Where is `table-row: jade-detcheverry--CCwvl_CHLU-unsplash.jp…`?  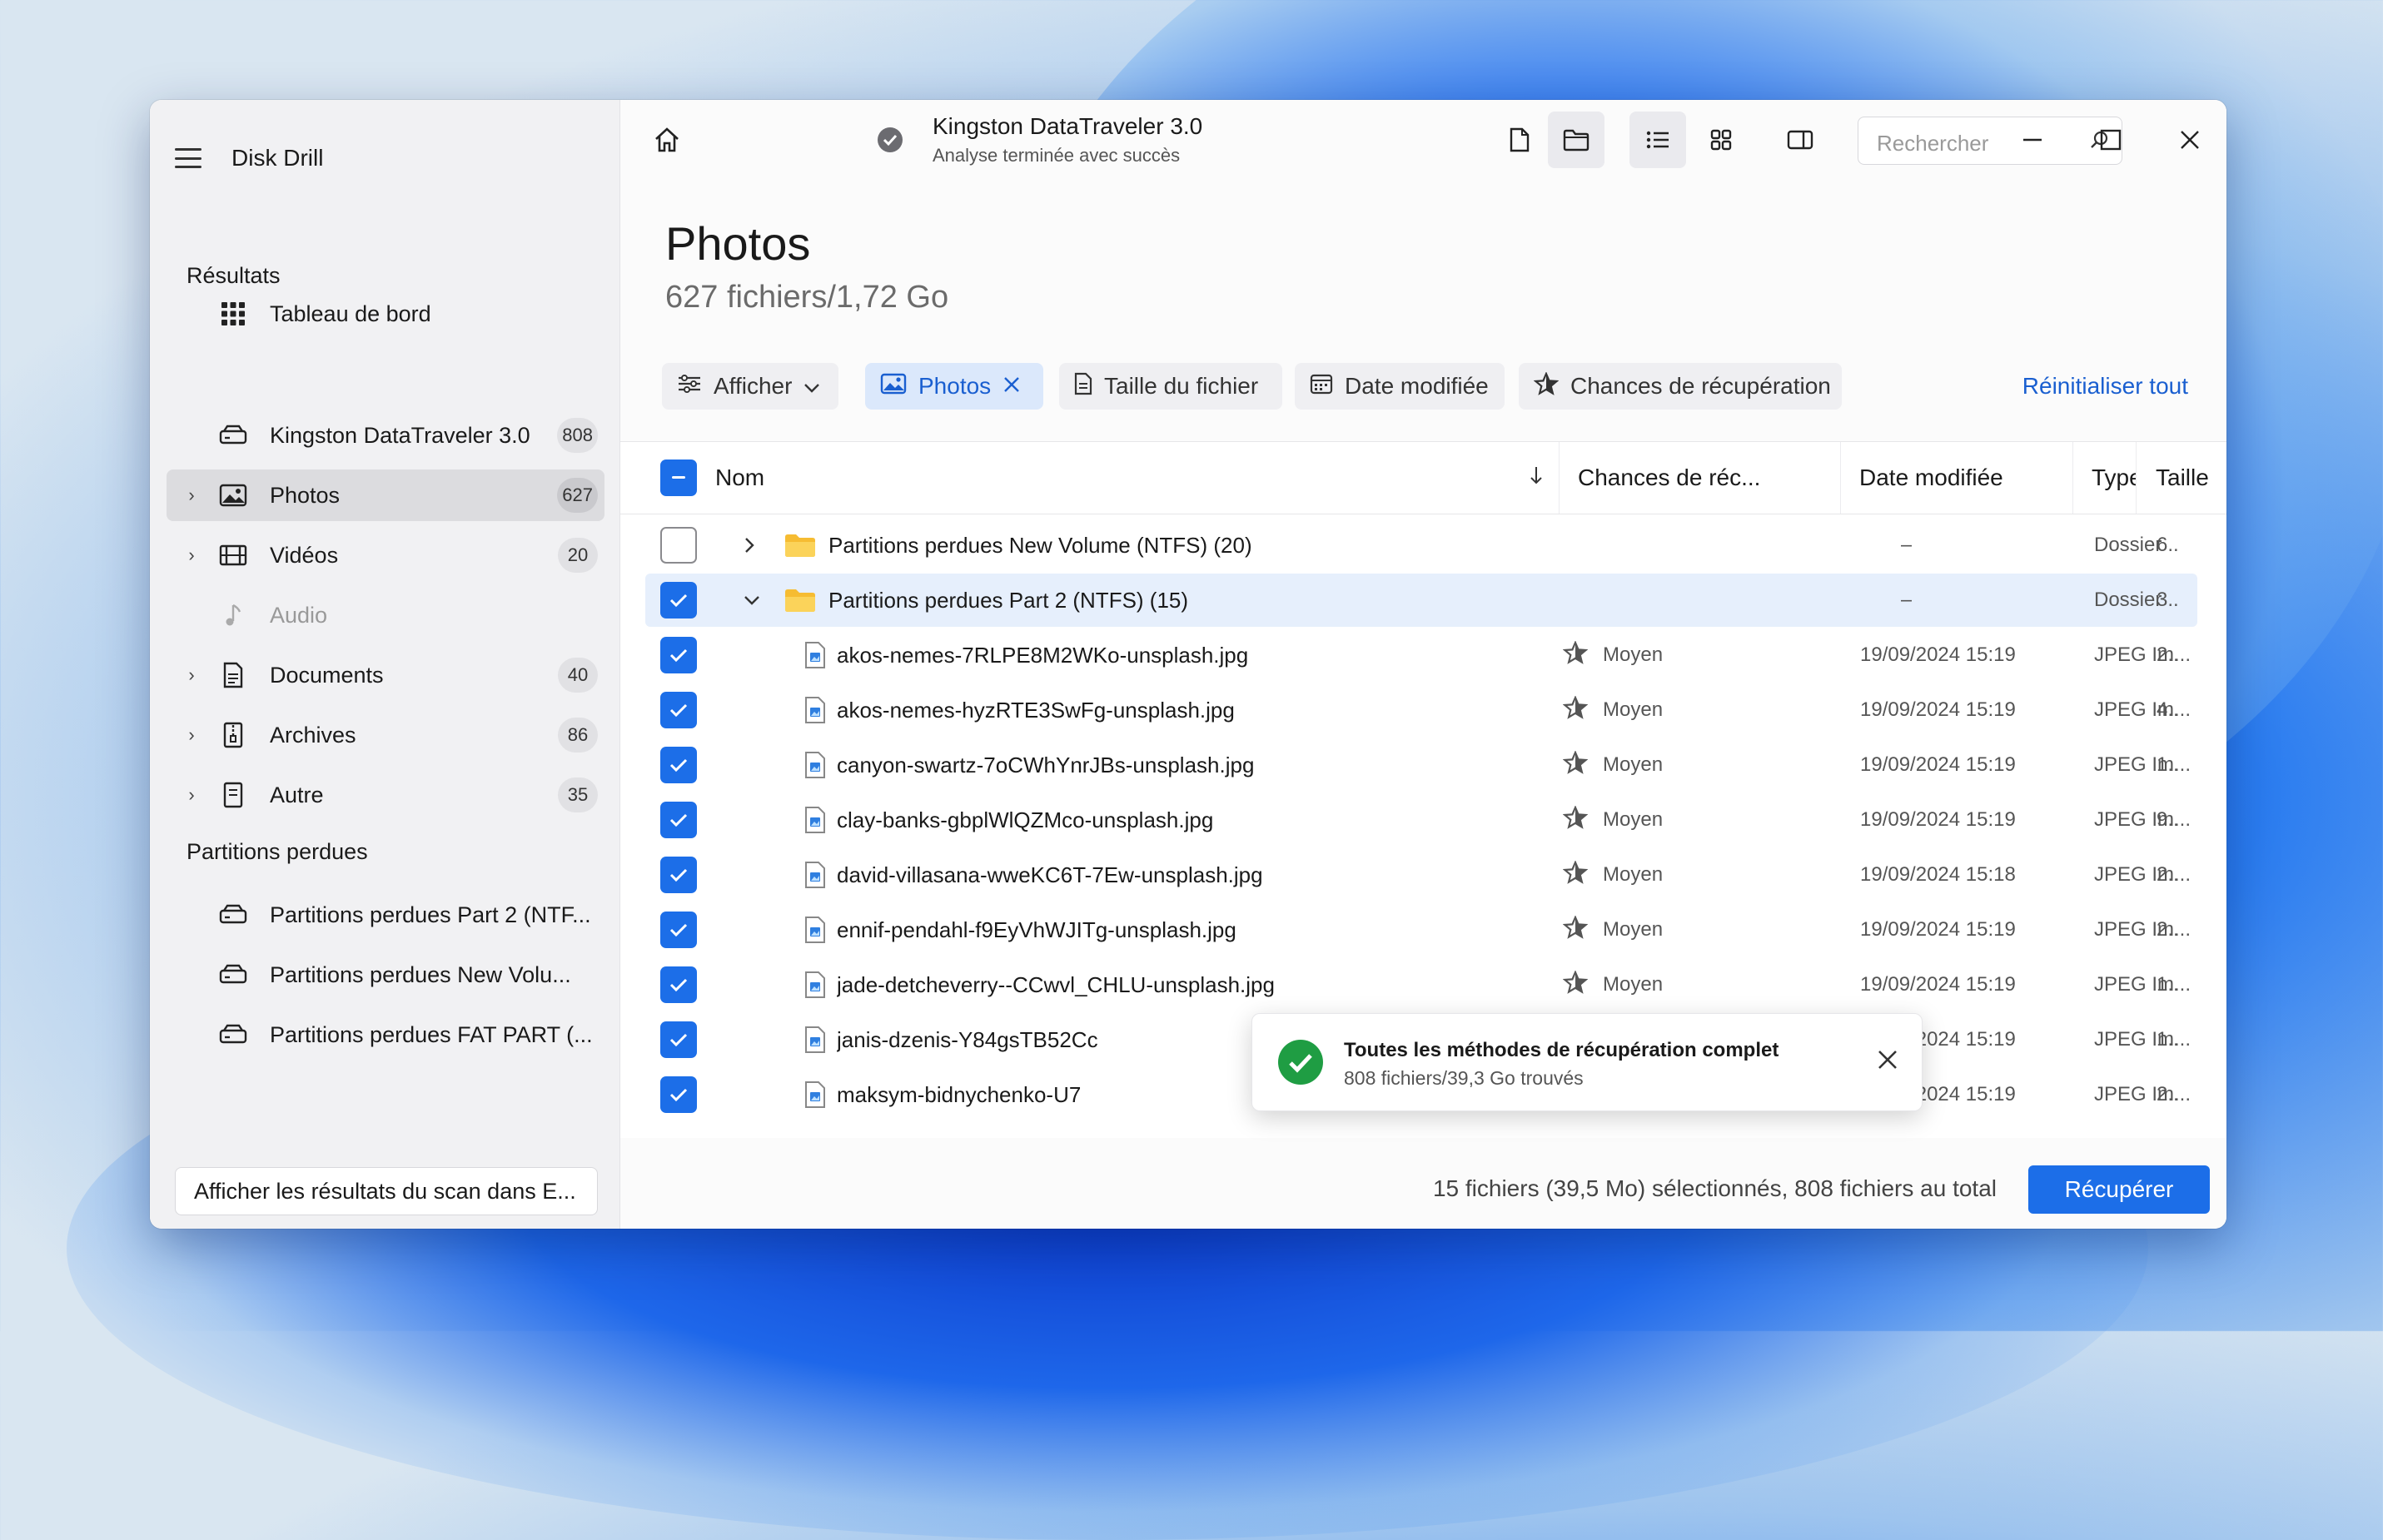 table-row: jade-detcheverry--CCwvl_CHLU-unsplash.jp… is located at coordinates (1421, 984).